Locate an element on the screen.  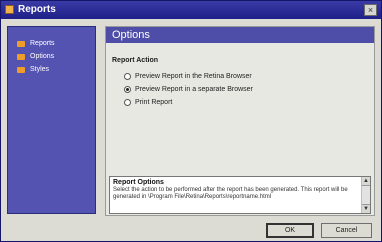
ok-button: OK is located at coordinates (290, 230).